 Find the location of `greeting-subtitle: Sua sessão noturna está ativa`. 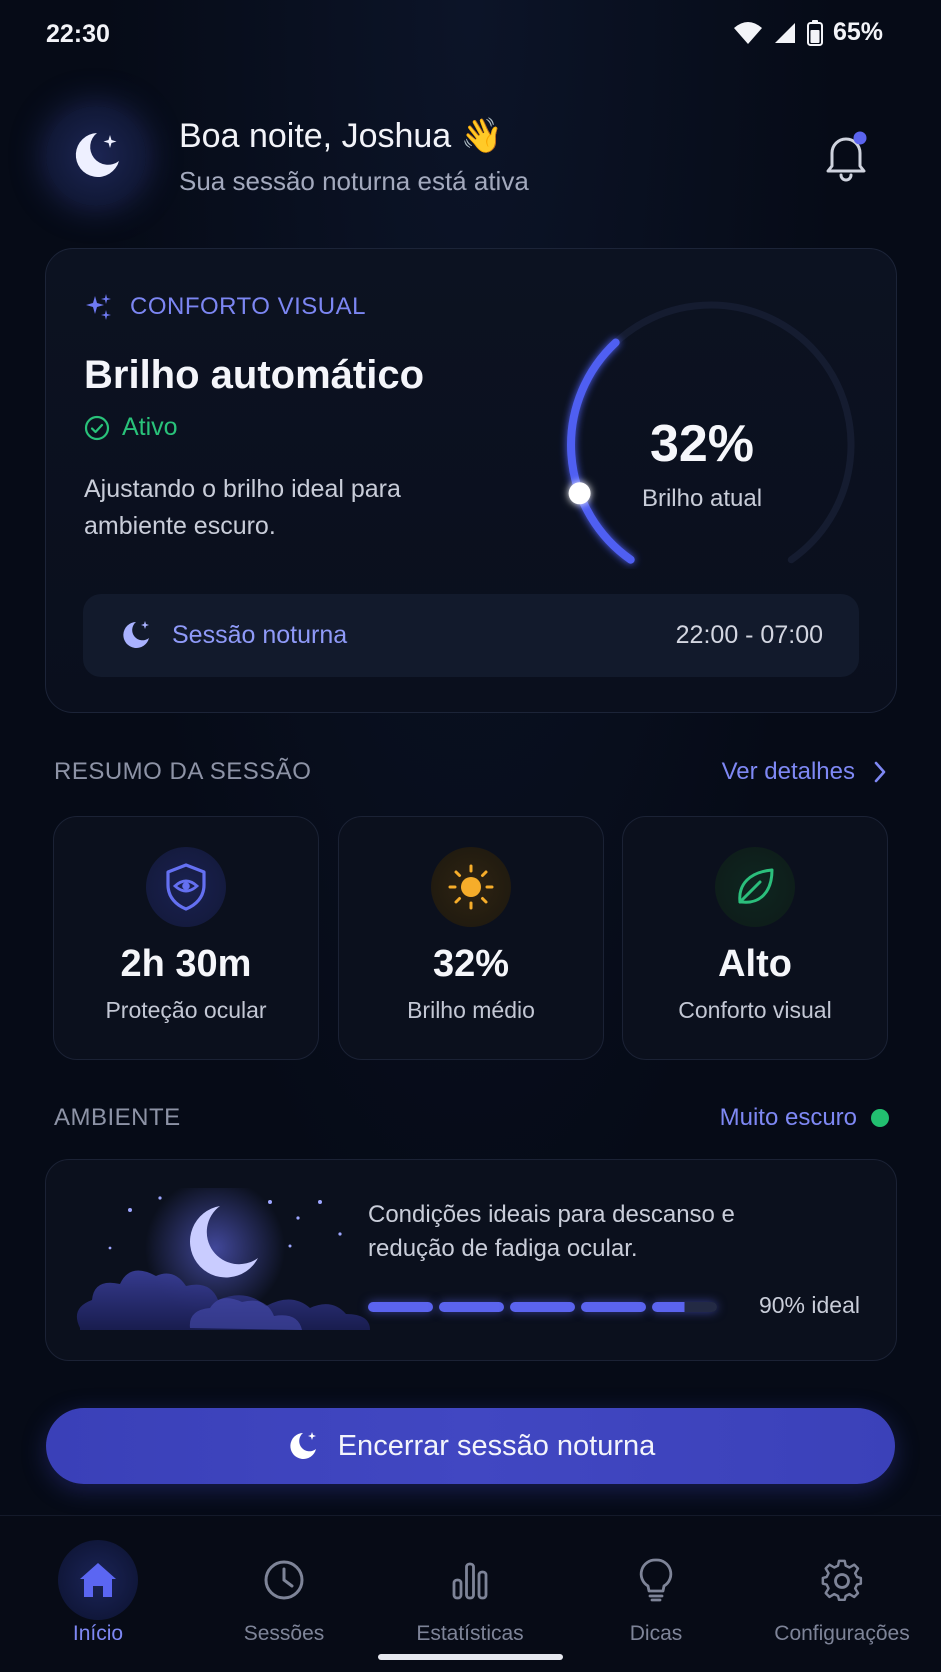

greeting-subtitle: Sua sessão noturna está ativa is located at coordinates (354, 181).